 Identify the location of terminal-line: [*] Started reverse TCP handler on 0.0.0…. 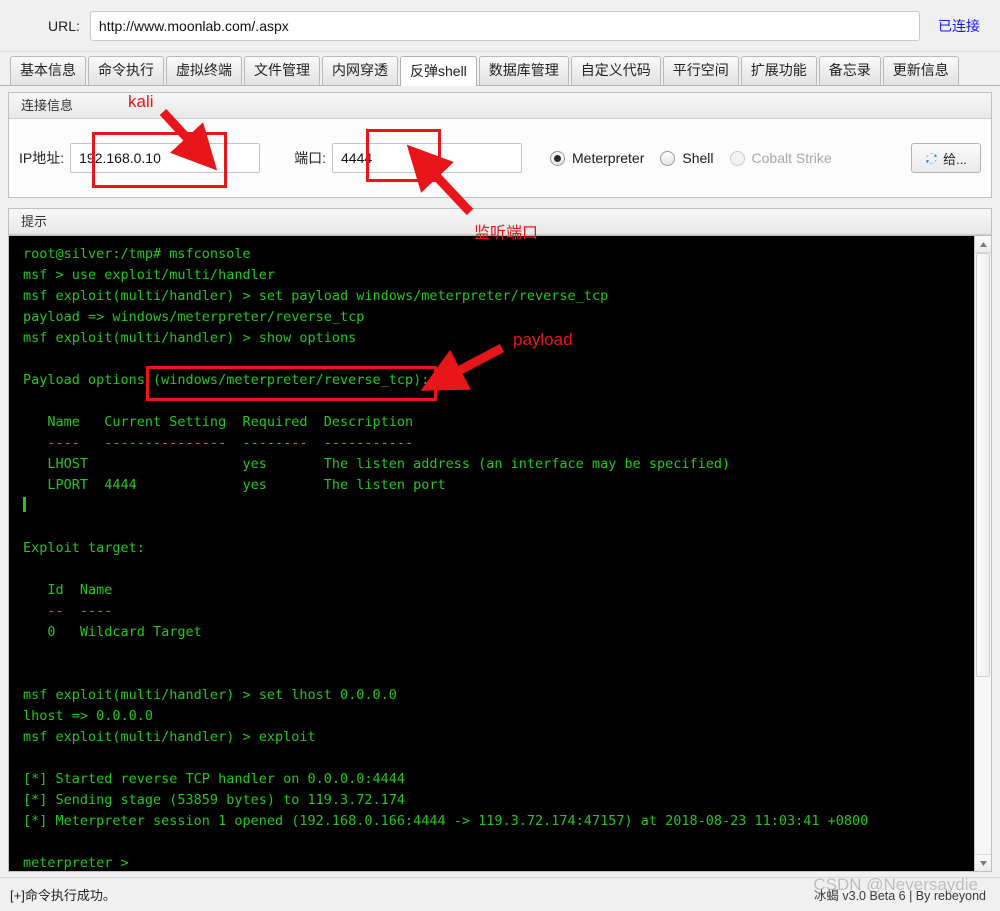
(214, 779).